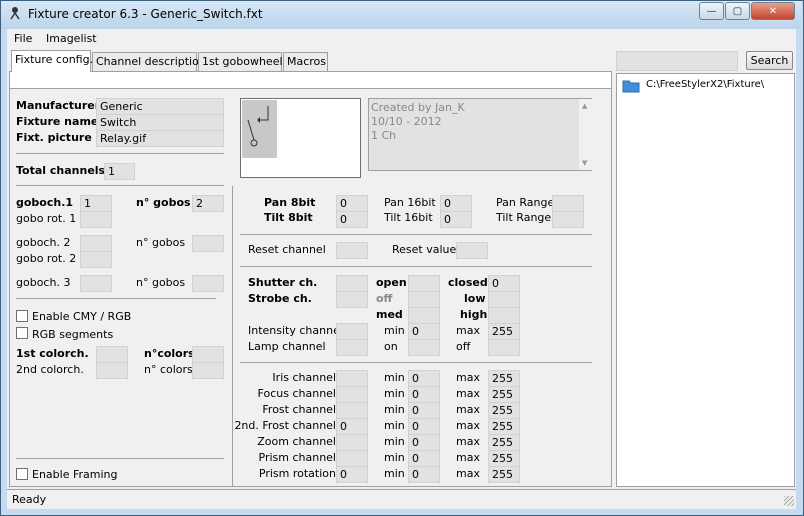  What do you see at coordinates (385, 458) in the screenshot?
I see `channel-row: Prism channel min 0 max 255` at bounding box center [385, 458].